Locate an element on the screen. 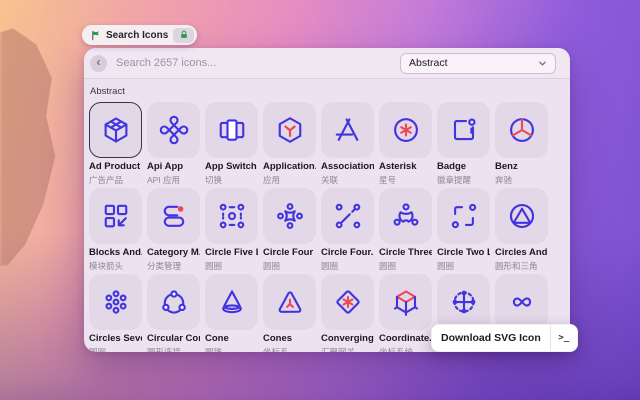 Image resolution: width=640 pixels, height=400 pixels. icon-cell-badge: Badge 徽章提醒 is located at coordinates (463, 144).